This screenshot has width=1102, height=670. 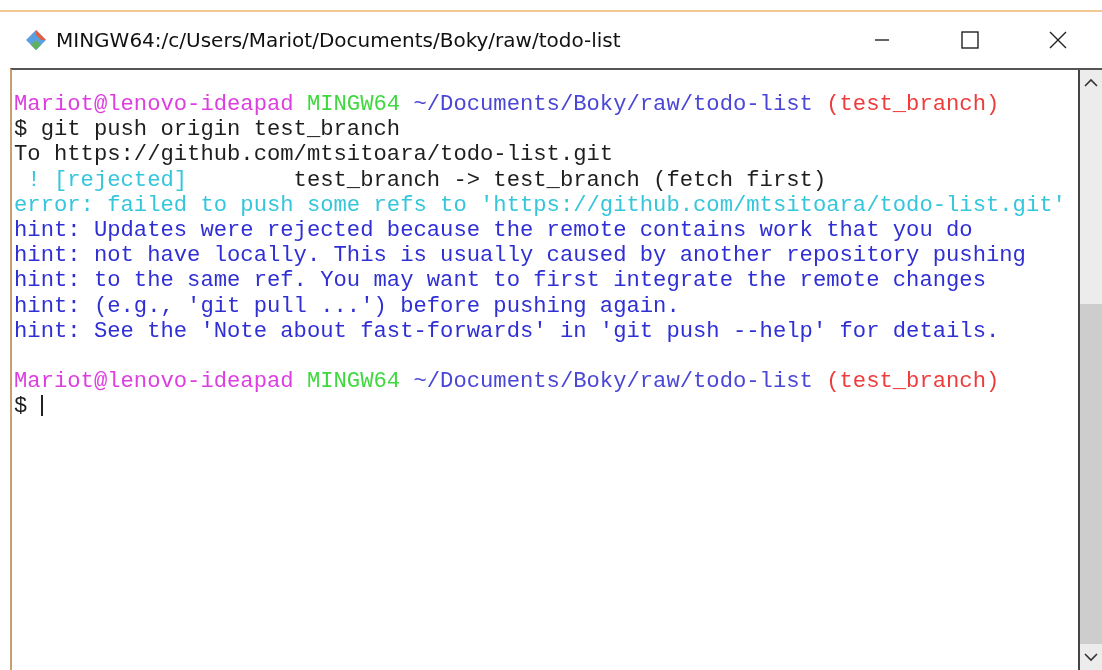 What do you see at coordinates (207, 130) in the screenshot?
I see `output-text: $ git push origin test_branch` at bounding box center [207, 130].